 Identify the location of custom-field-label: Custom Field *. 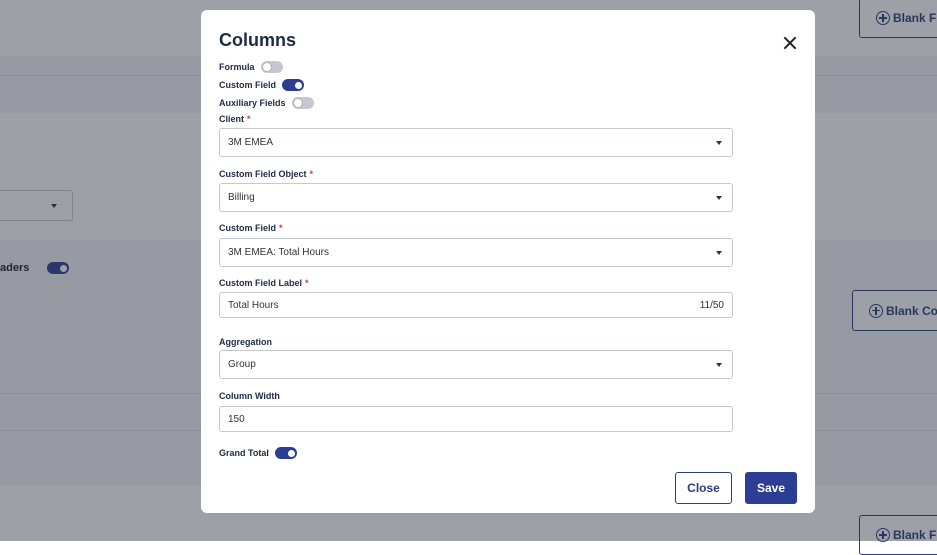
(251, 228).